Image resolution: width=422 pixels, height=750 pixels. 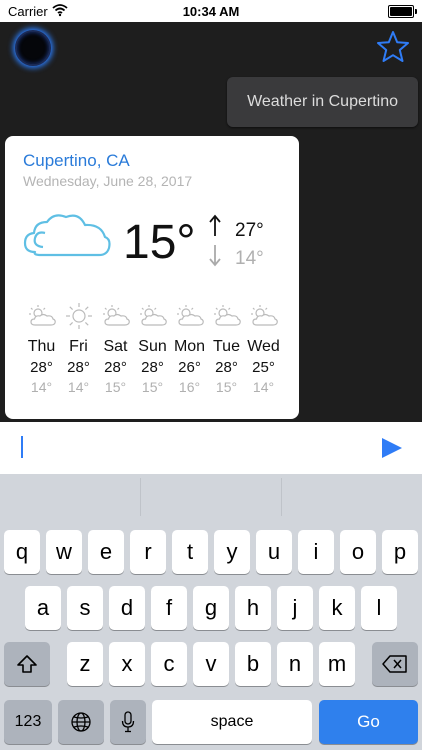 I want to click on backspace-key, so click(x=395, y=664).